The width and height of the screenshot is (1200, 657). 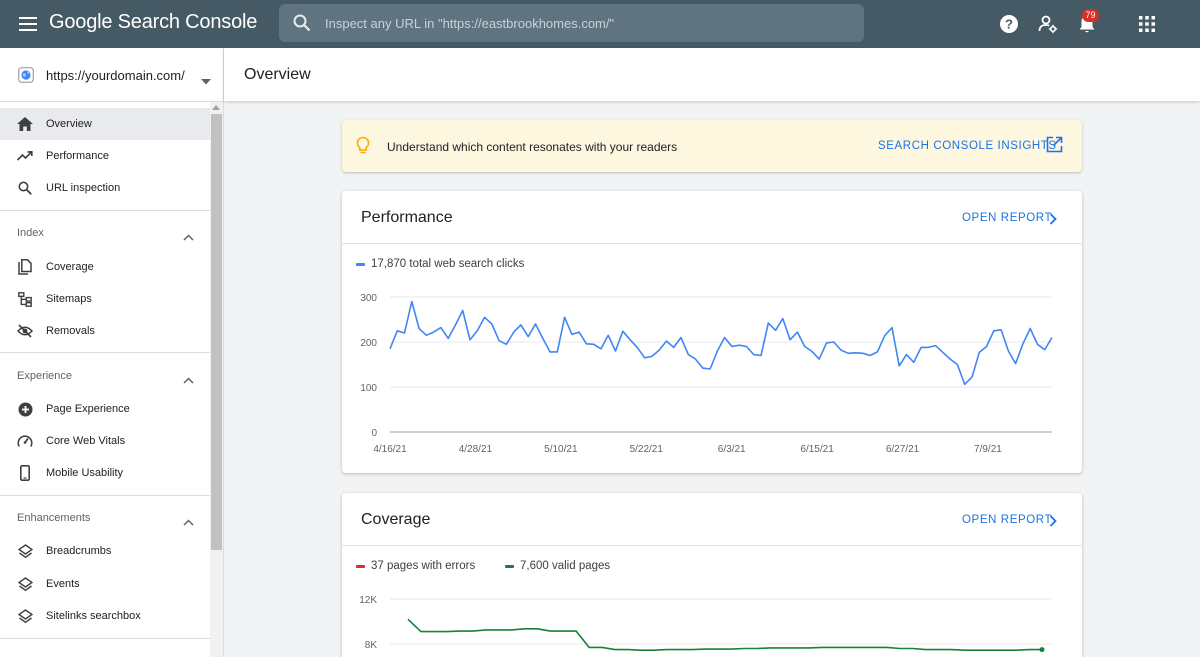 I want to click on eye-off-icon, so click(x=25, y=331).